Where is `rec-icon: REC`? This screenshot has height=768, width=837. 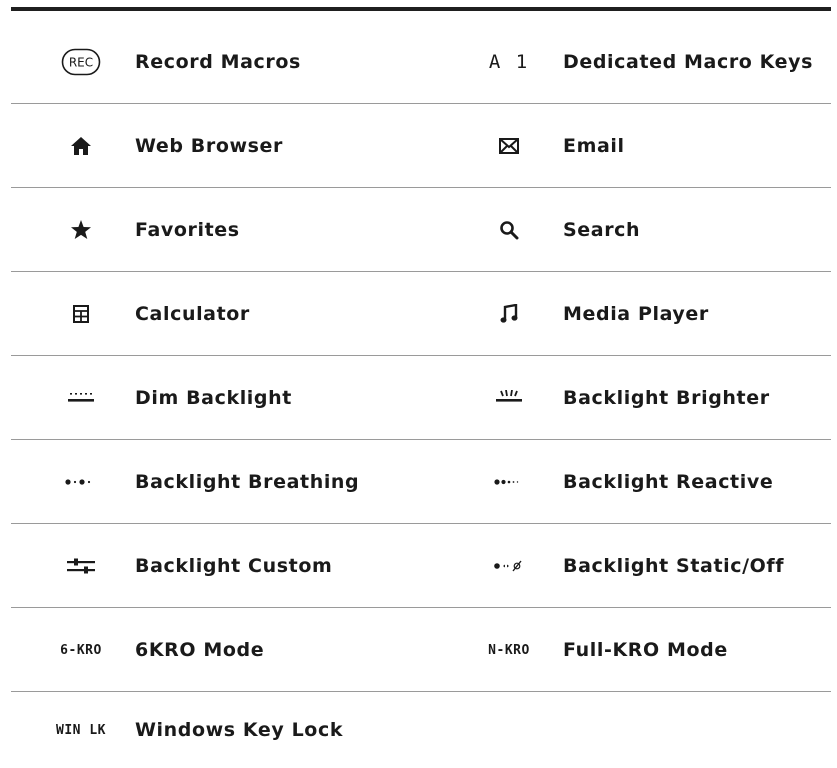
rec-icon: REC is located at coordinates (81, 62).